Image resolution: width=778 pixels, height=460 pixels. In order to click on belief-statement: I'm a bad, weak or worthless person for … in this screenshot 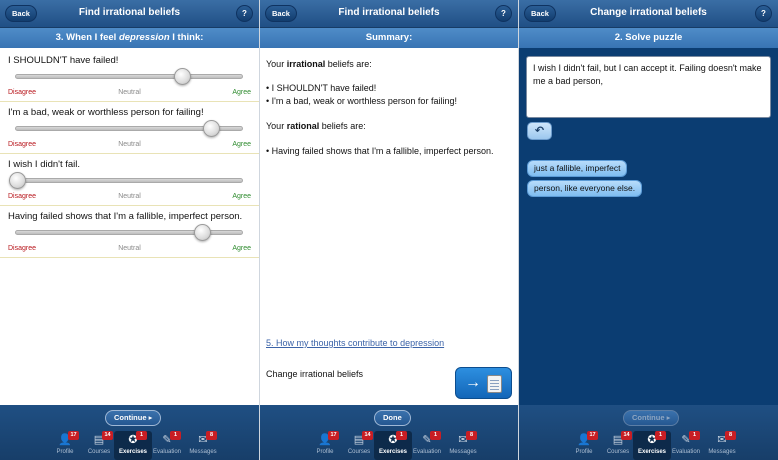, I will do `click(106, 112)`.